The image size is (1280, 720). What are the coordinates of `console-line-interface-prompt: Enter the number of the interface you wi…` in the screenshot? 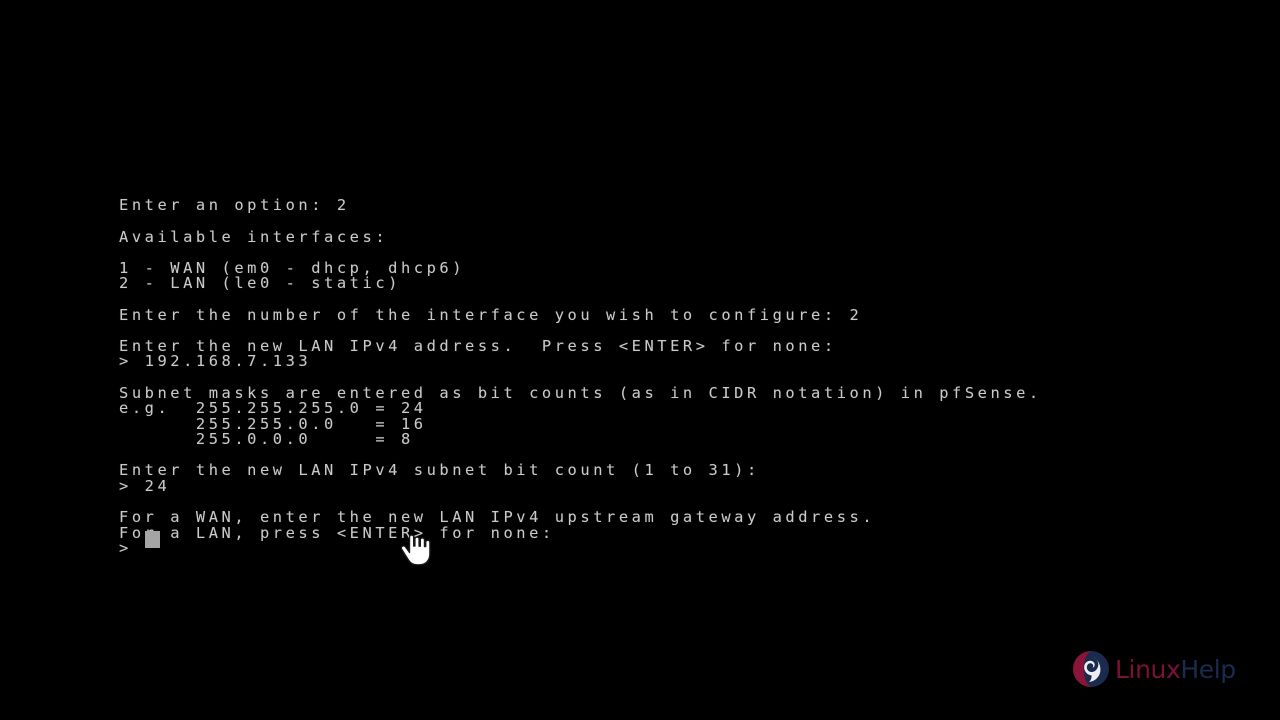 It's located at (491, 314).